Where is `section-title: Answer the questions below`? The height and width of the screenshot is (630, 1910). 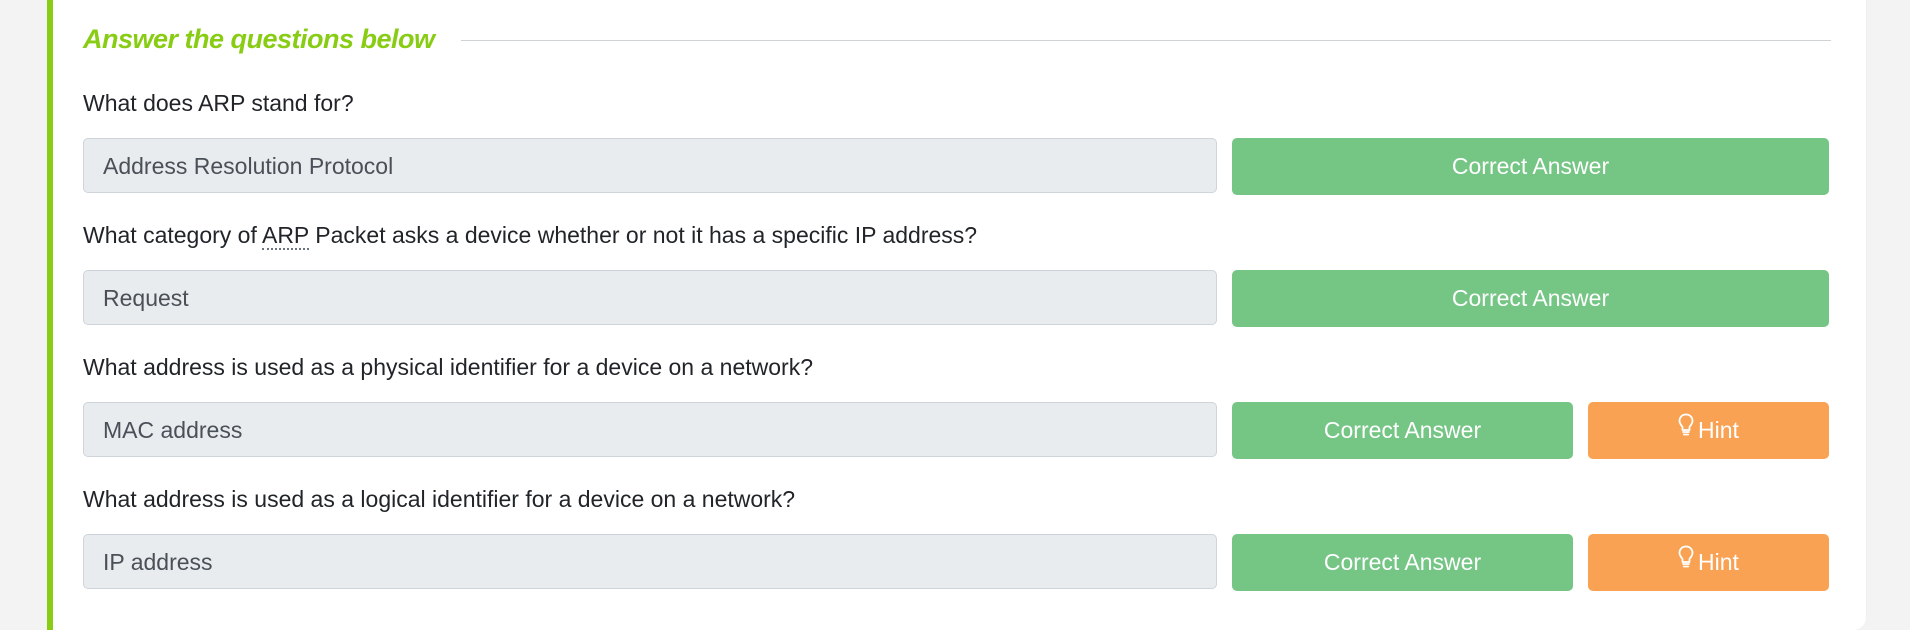 section-title: Answer the questions below is located at coordinates (259, 39).